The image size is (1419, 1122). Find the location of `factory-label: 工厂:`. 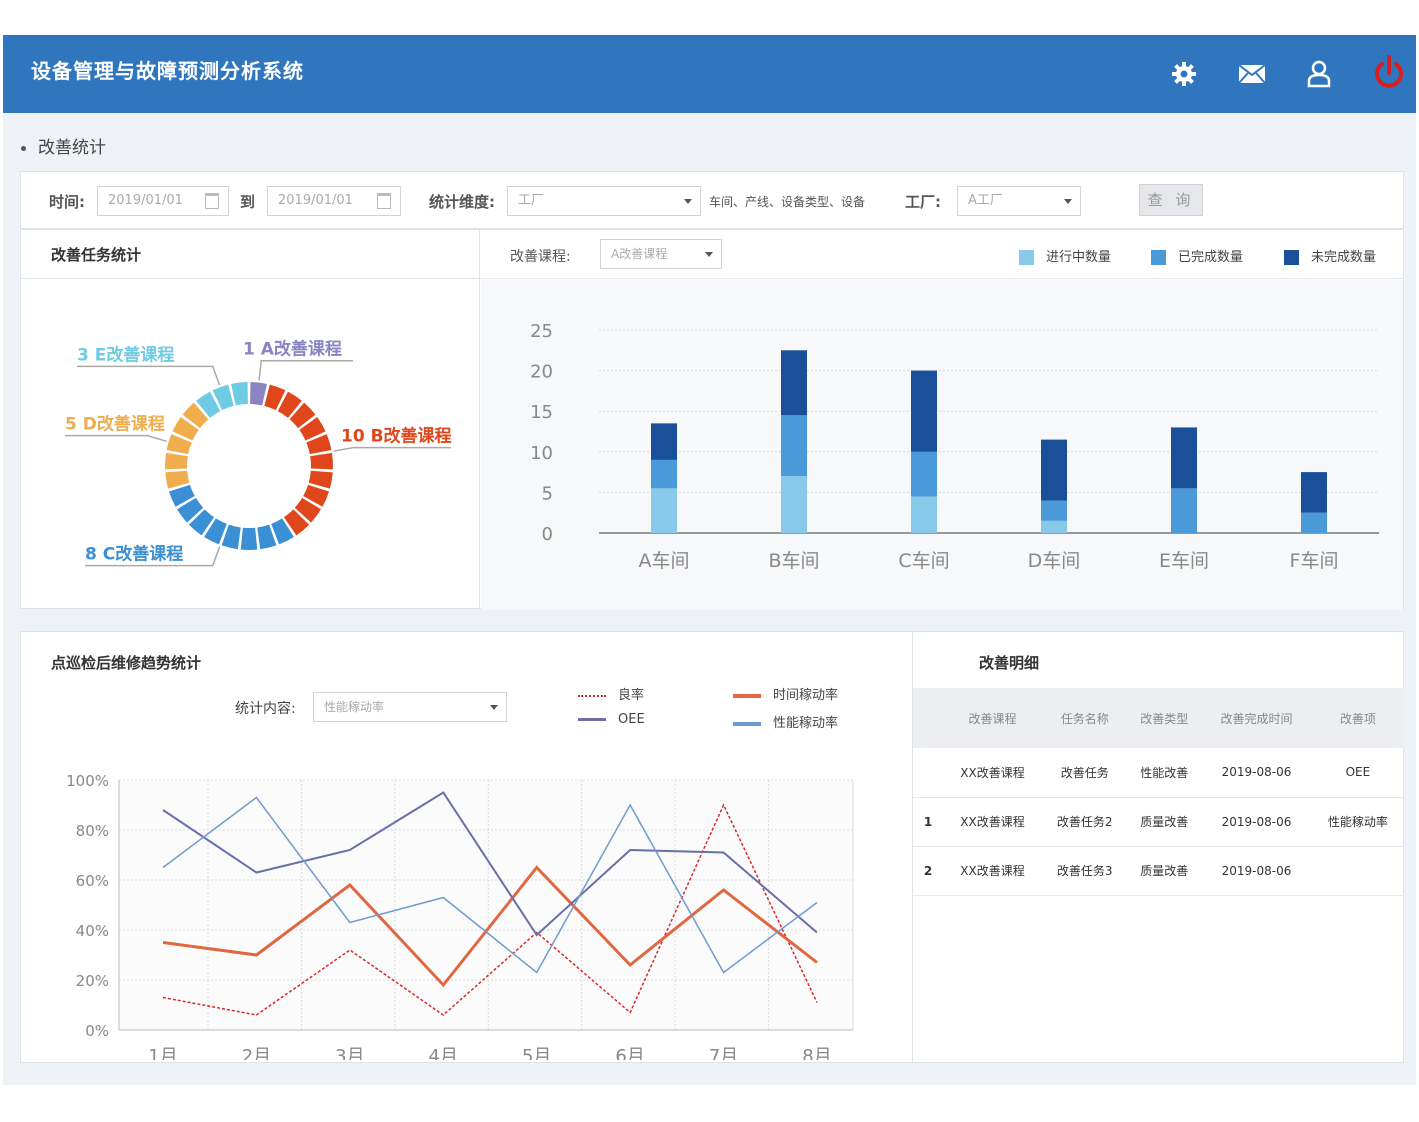

factory-label: 工厂: is located at coordinates (923, 202).